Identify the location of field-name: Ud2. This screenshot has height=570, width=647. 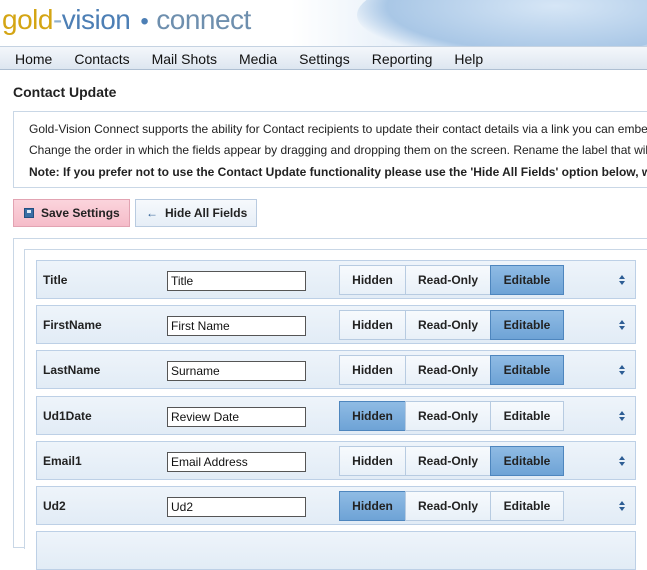
(54, 506).